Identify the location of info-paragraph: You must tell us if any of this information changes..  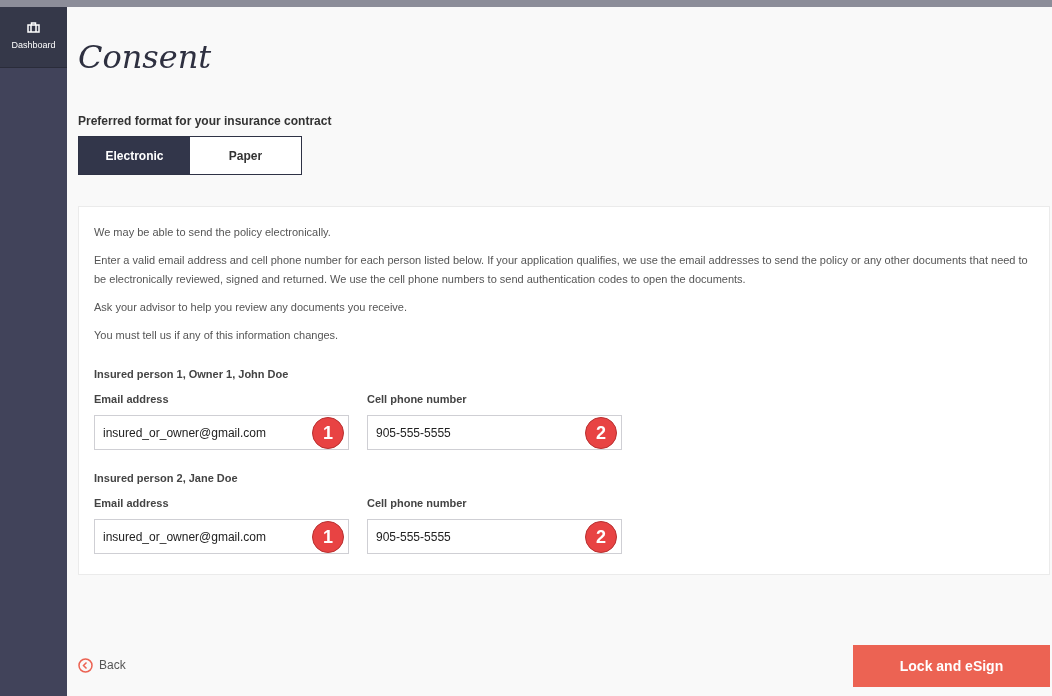
(217, 335).